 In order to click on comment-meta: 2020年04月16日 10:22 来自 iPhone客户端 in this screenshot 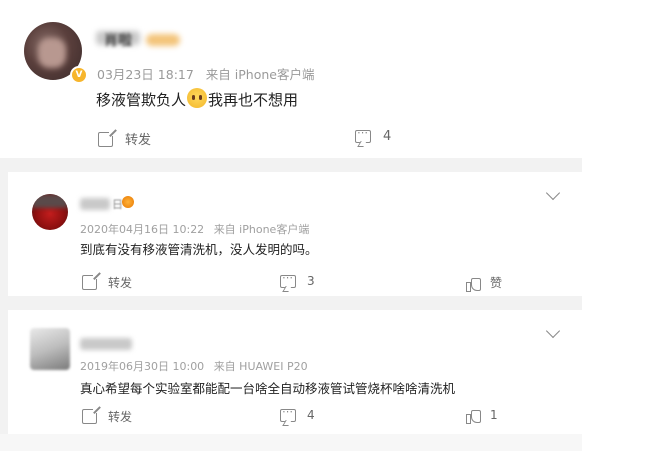, I will do `click(194, 229)`.